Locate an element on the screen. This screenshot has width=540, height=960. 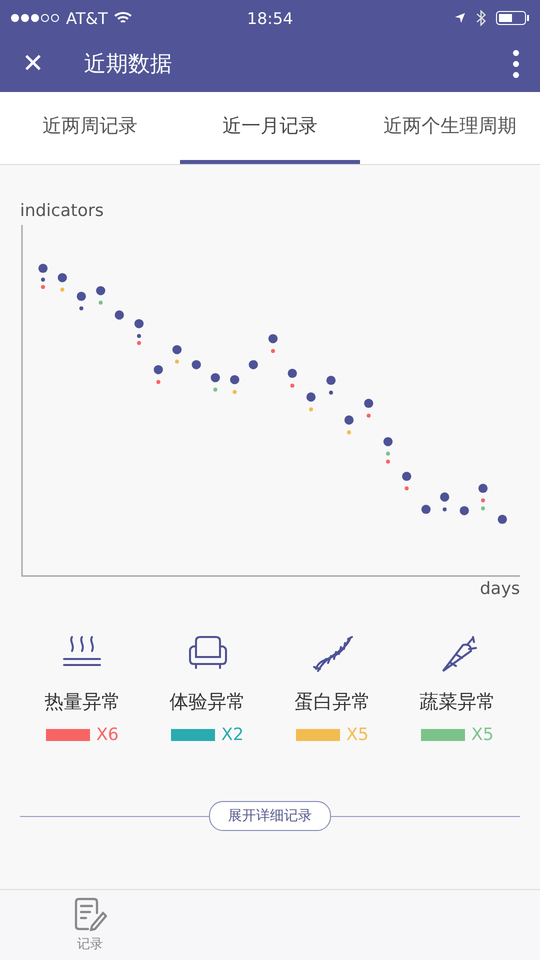
x-axis-label: days is located at coordinates (500, 589).